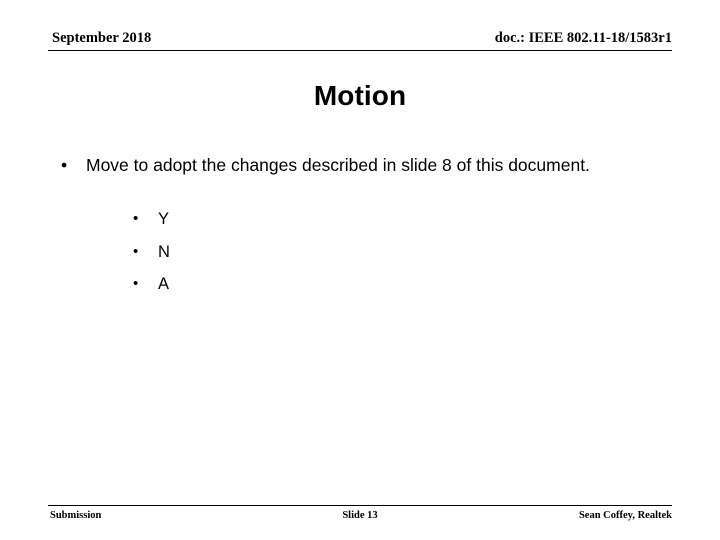 This screenshot has width=720, height=540. I want to click on bullet-text: A, so click(164, 284).